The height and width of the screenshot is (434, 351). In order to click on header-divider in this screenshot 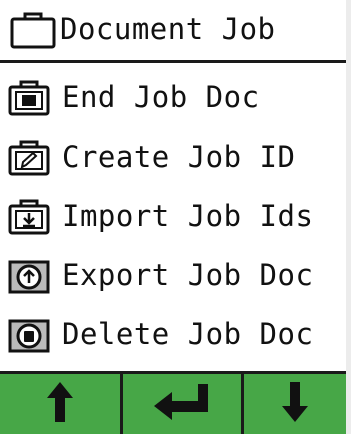, I will do `click(173, 61)`.